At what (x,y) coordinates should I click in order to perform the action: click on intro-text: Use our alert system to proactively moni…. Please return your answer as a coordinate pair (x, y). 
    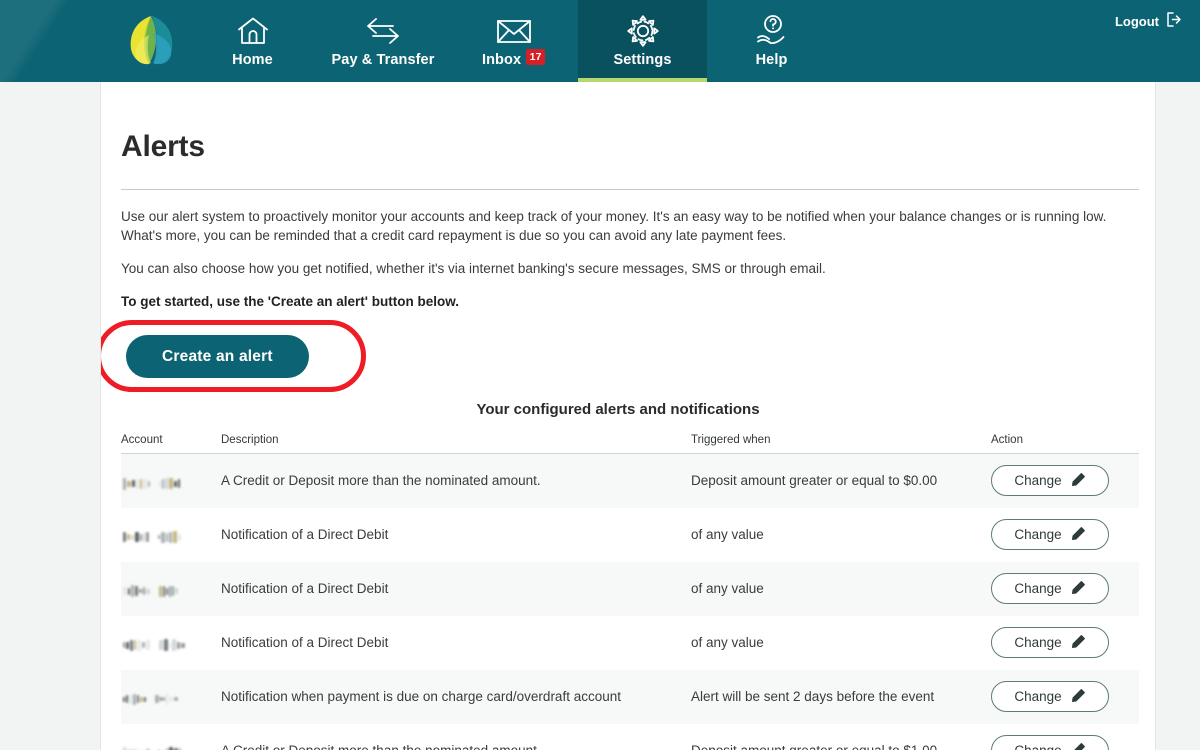
    Looking at the image, I should click on (628, 250).